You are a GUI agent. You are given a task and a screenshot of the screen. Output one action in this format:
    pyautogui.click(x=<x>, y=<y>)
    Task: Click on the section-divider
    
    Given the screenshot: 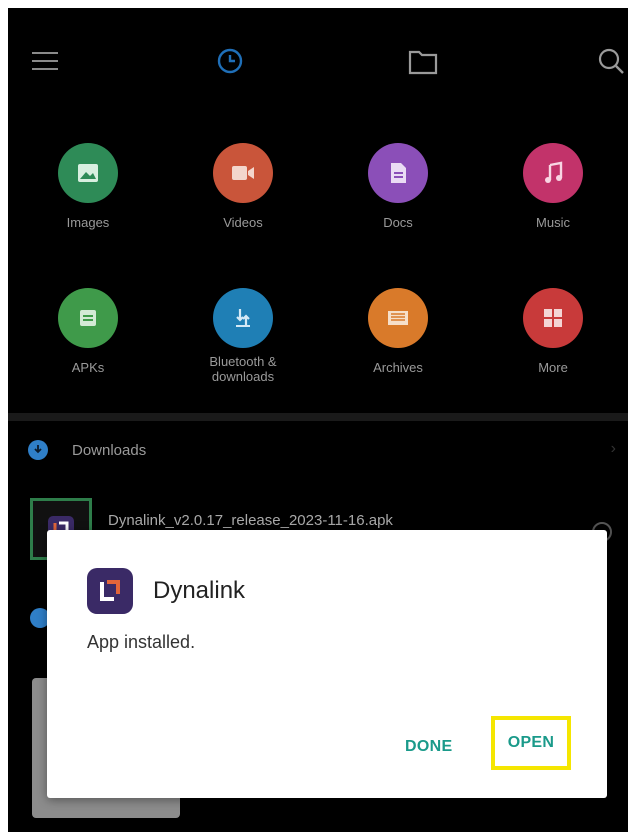 What is the action you would take?
    pyautogui.click(x=318, y=417)
    